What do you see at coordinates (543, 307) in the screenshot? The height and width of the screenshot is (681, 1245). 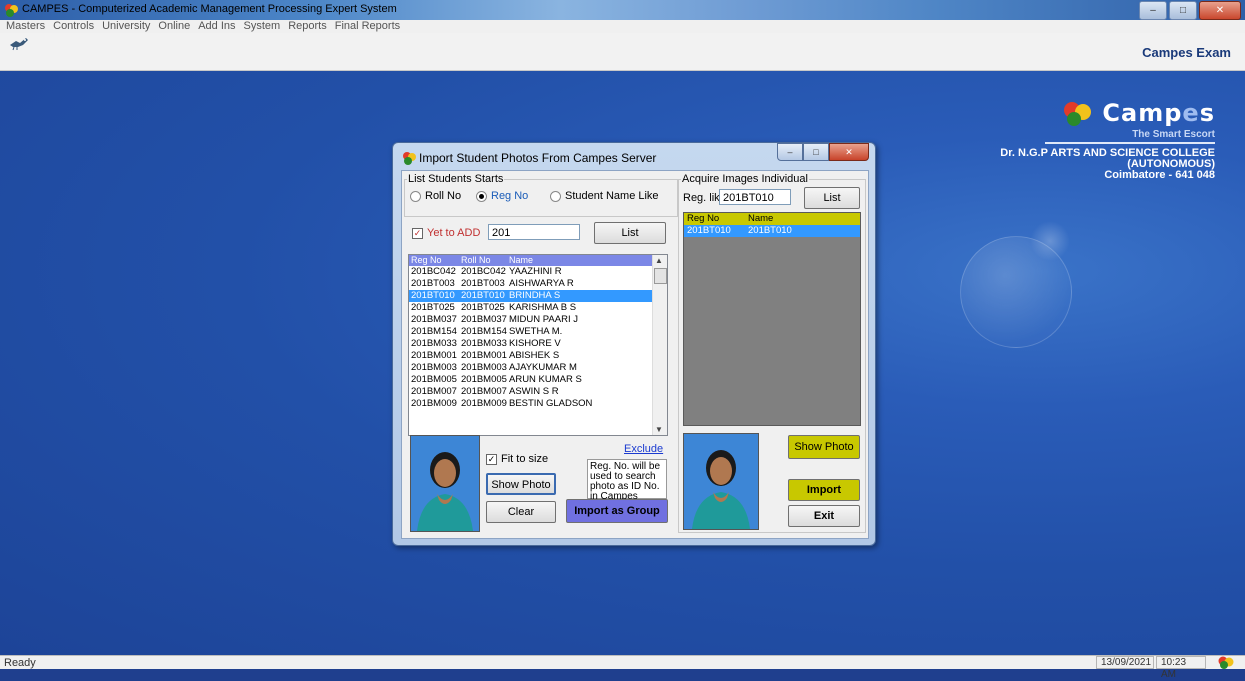 I see `cell-name: KARISHMA B S` at bounding box center [543, 307].